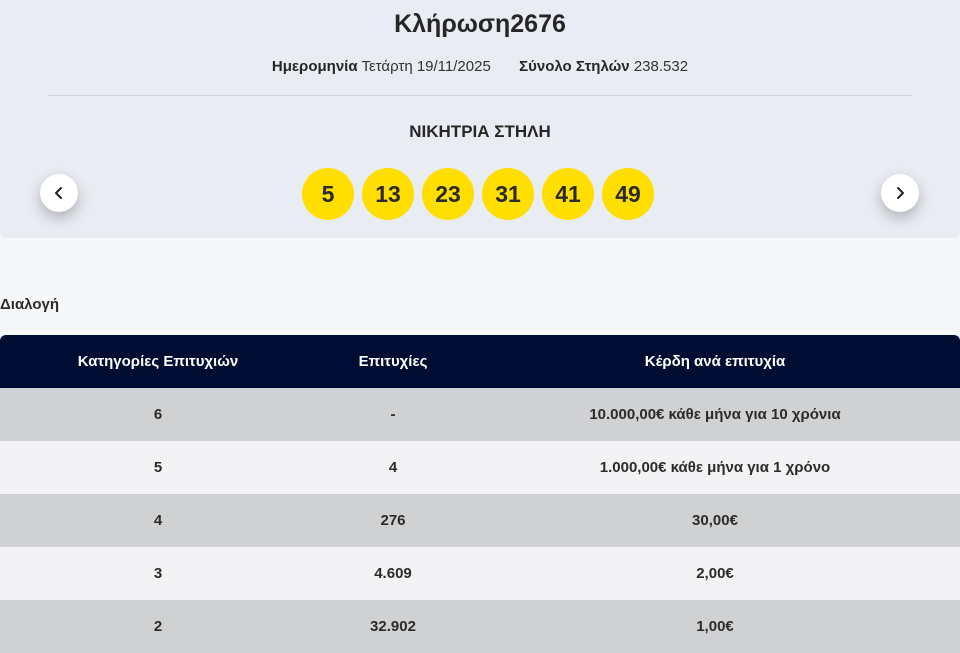 This screenshot has height=653, width=960. What do you see at coordinates (158, 520) in the screenshot?
I see `category-cell: 4` at bounding box center [158, 520].